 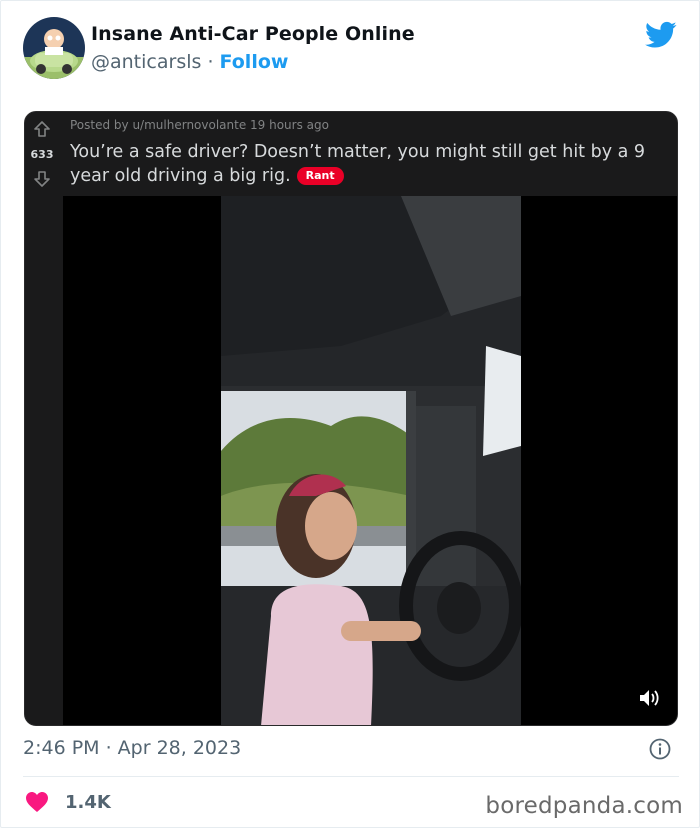 What do you see at coordinates (253, 34) in the screenshot?
I see `author-name: Insane Anti-Car People Online` at bounding box center [253, 34].